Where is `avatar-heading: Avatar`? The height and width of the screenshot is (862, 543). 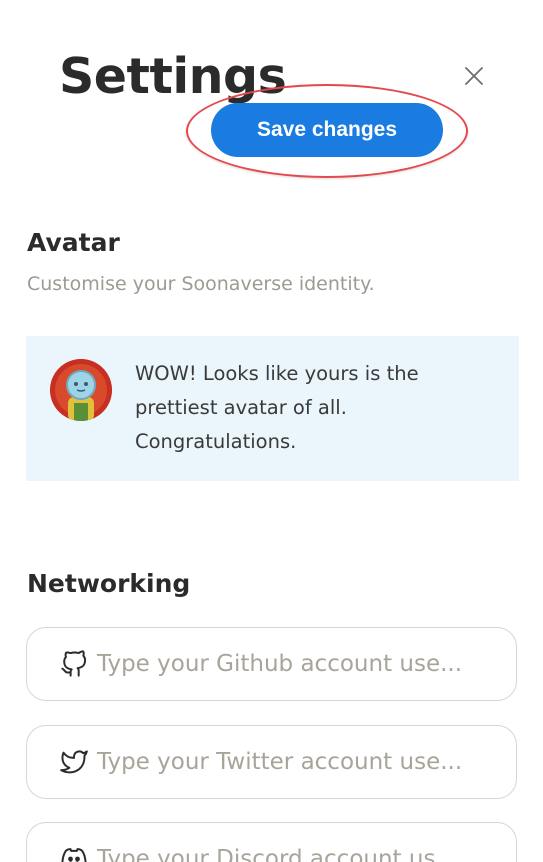 avatar-heading: Avatar is located at coordinates (73, 242).